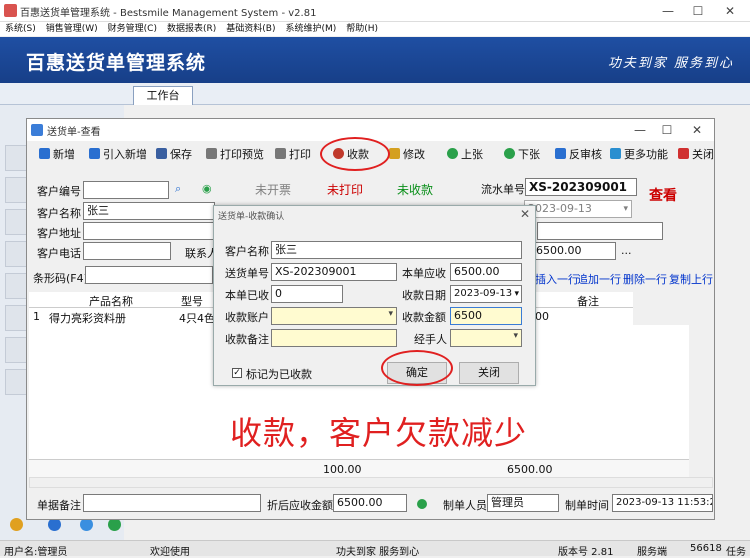 The height and width of the screenshot is (558, 750). I want to click on cell-amount-partial: 00, so click(542, 316).